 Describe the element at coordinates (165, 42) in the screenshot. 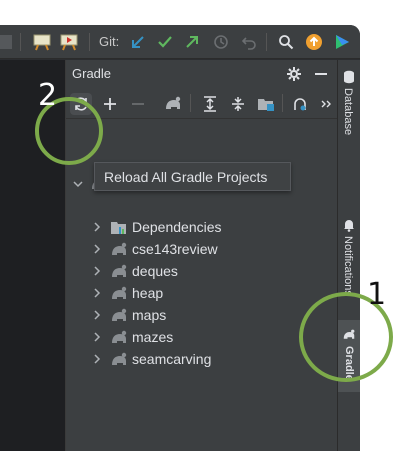

I see `git-commit-icon` at that location.